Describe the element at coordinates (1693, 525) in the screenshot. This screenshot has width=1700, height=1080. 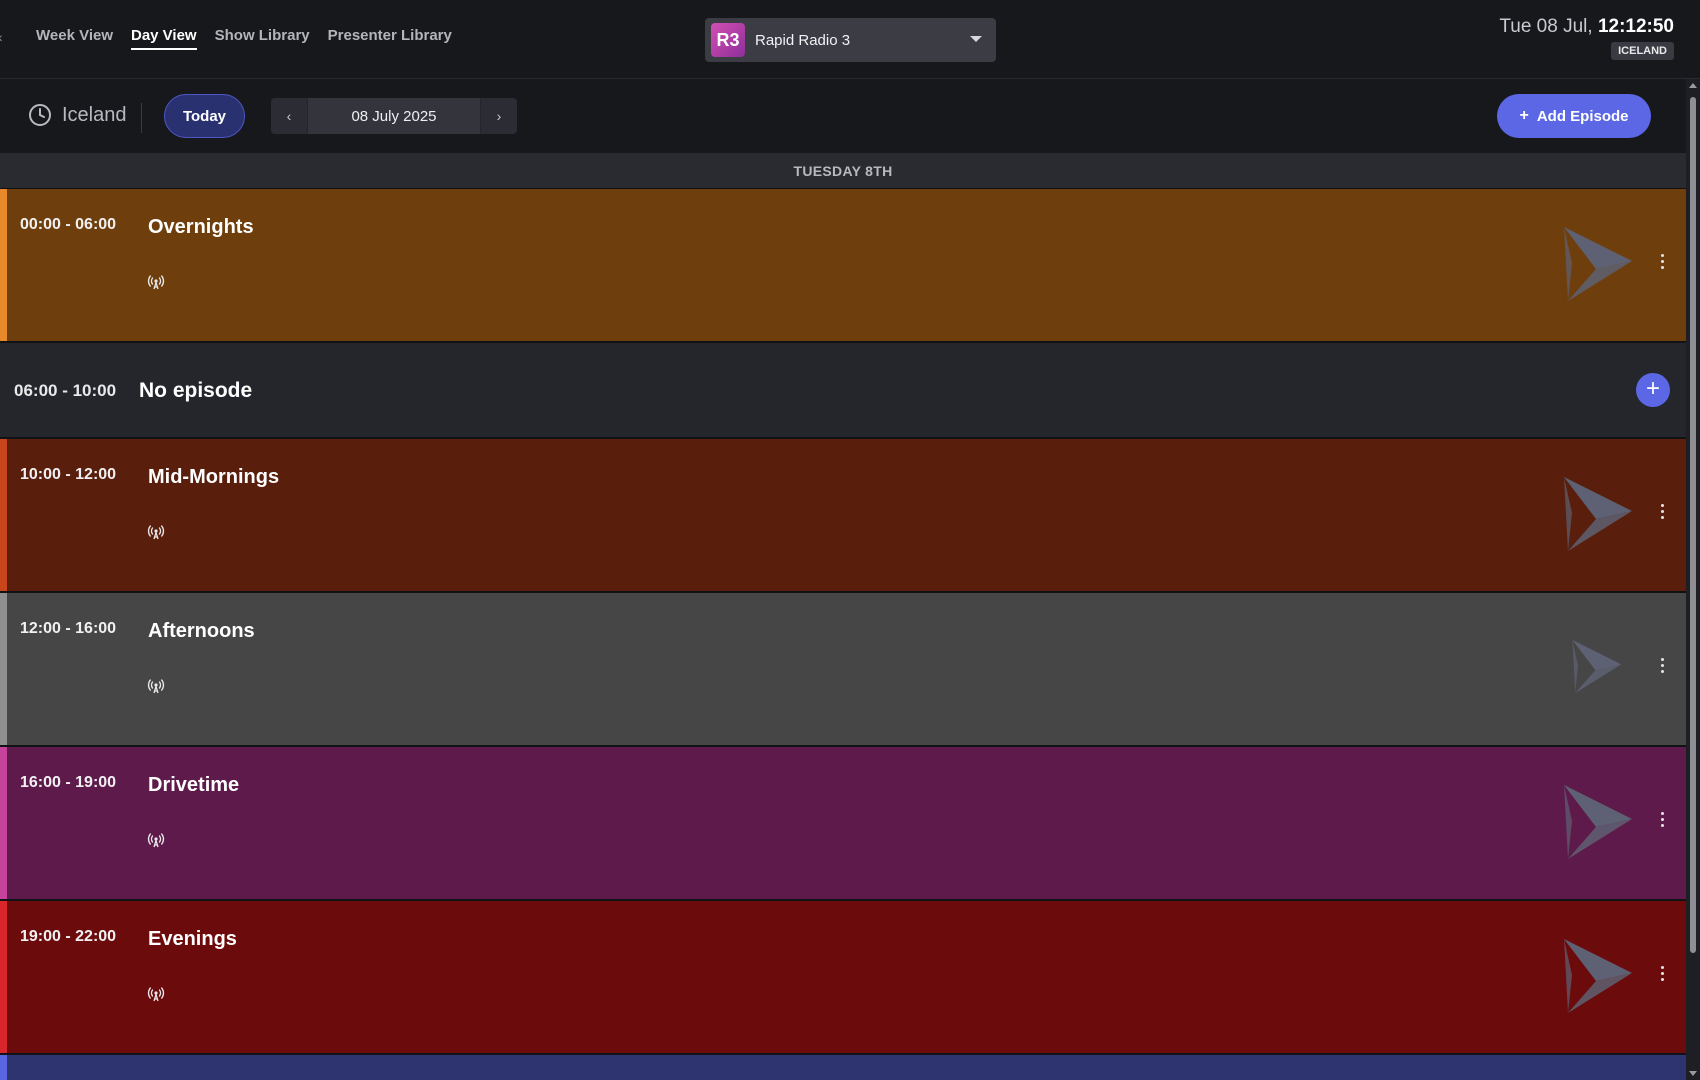
I see `scrollbar-thumb` at that location.